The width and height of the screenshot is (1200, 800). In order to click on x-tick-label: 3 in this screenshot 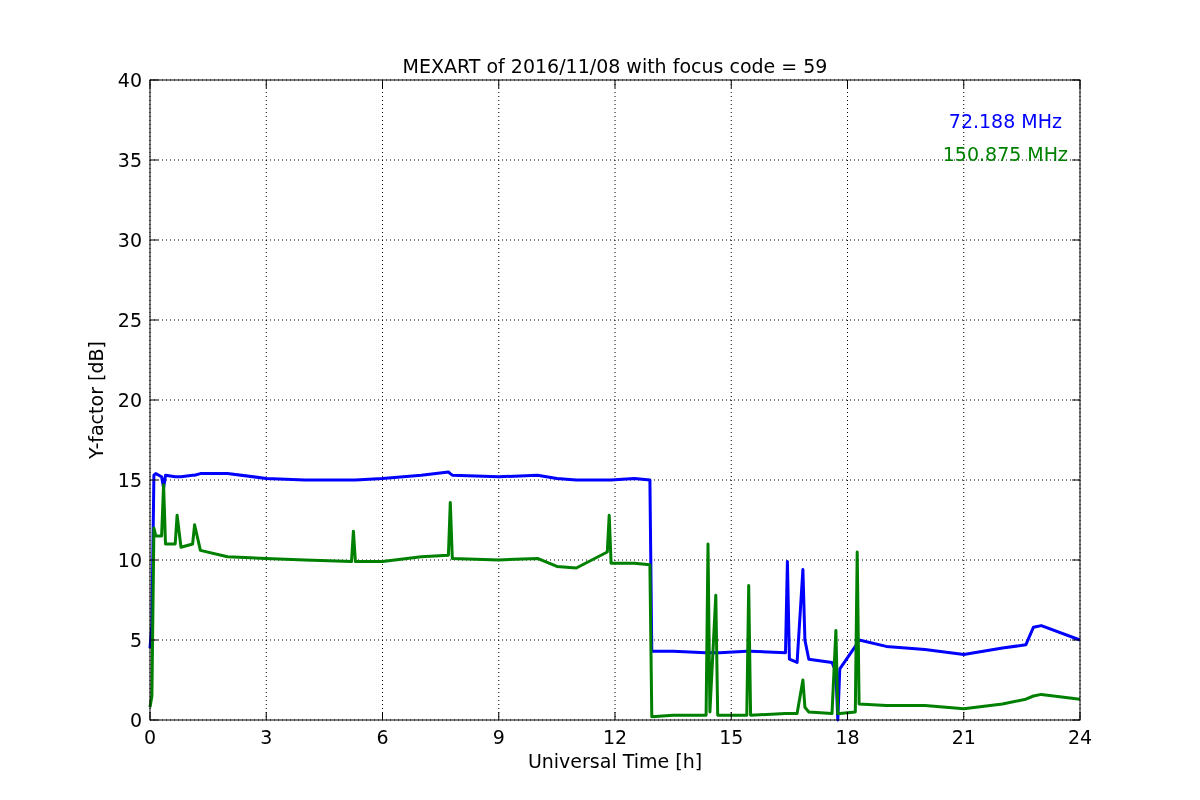, I will do `click(266, 737)`.